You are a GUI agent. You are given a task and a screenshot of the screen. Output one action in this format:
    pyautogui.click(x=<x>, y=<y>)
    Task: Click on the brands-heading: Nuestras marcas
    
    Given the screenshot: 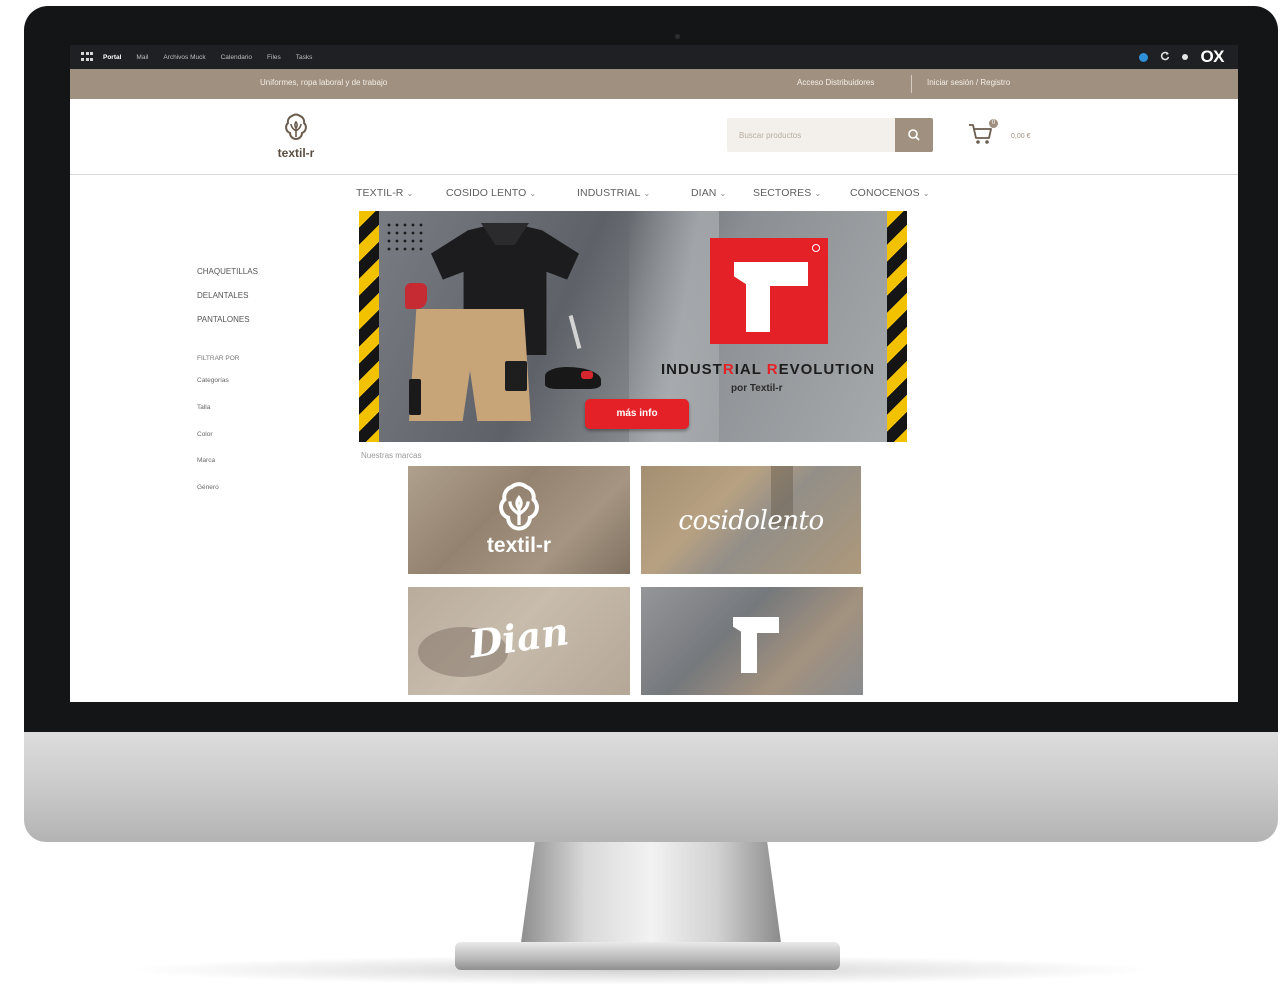 What is the action you would take?
    pyautogui.click(x=391, y=455)
    